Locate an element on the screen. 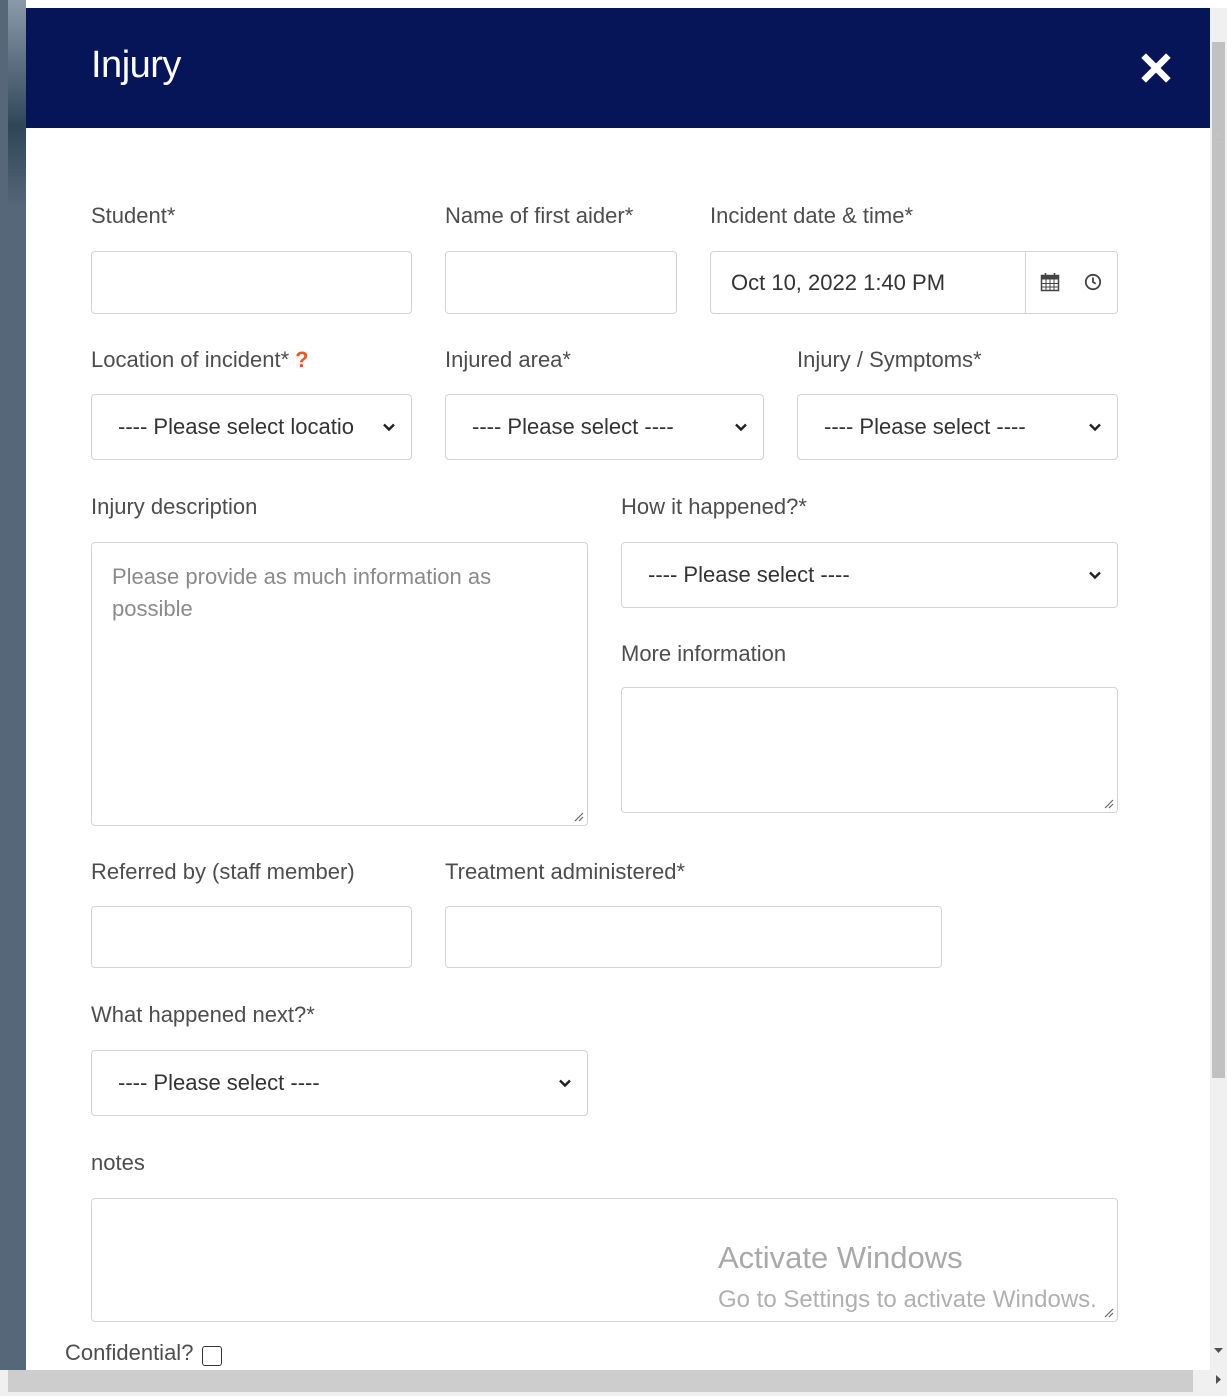 This screenshot has height=1396, width=1227. treatment-label: Treatment administered* is located at coordinates (565, 871).